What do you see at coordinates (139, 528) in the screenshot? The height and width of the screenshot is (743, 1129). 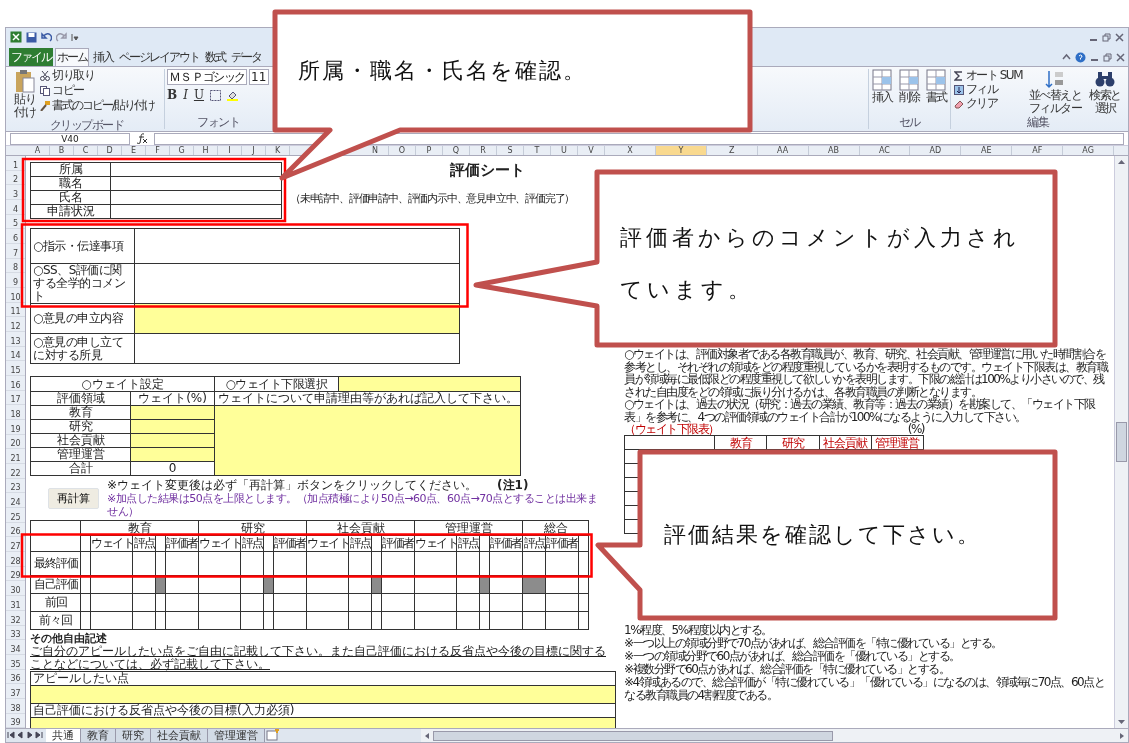 I see `group-heading: 教育` at bounding box center [139, 528].